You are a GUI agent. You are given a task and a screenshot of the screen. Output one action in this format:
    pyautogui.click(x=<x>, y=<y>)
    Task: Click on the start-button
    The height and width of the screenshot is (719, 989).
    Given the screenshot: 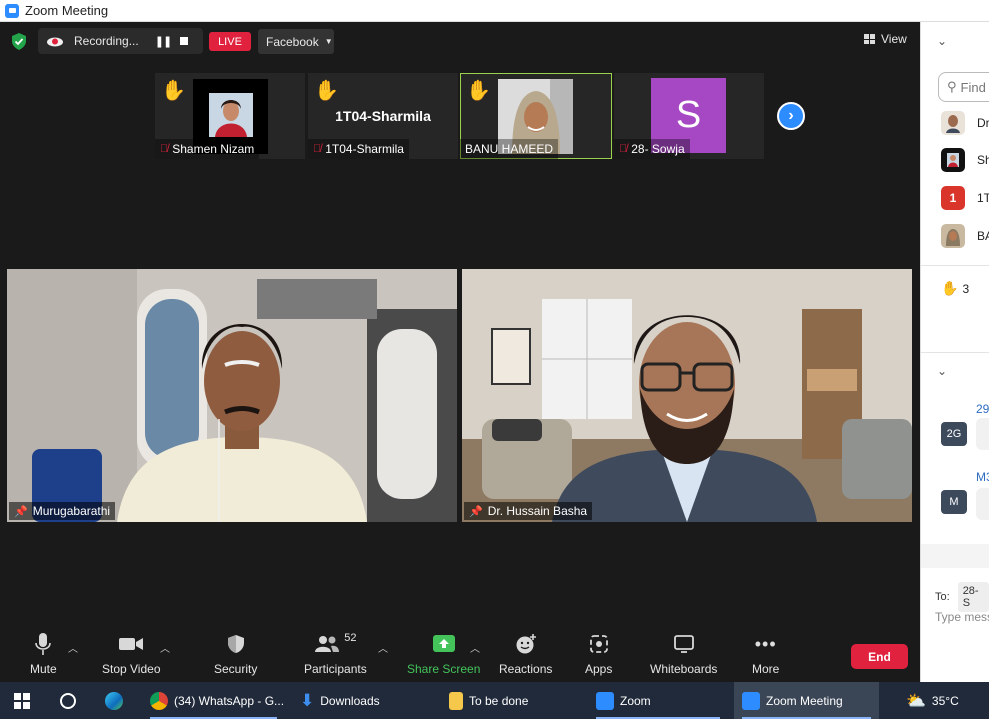 What is the action you would take?
    pyautogui.click(x=22, y=700)
    